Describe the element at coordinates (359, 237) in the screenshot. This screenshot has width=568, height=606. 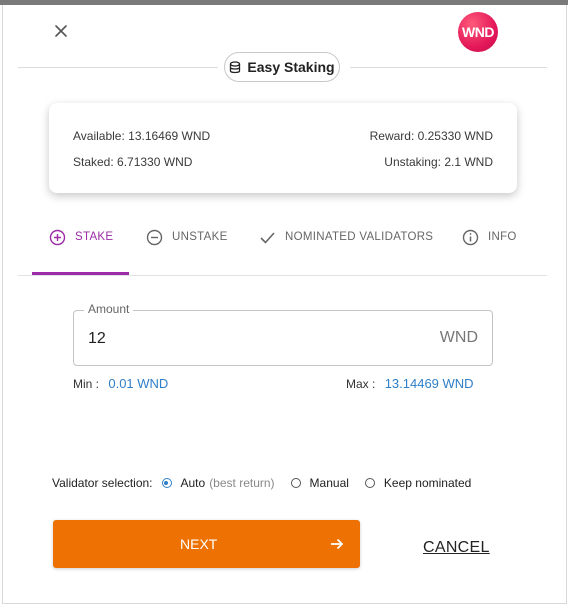
I see `tab-nominated-validators-label: NOMINATED VALIDATORS` at that location.